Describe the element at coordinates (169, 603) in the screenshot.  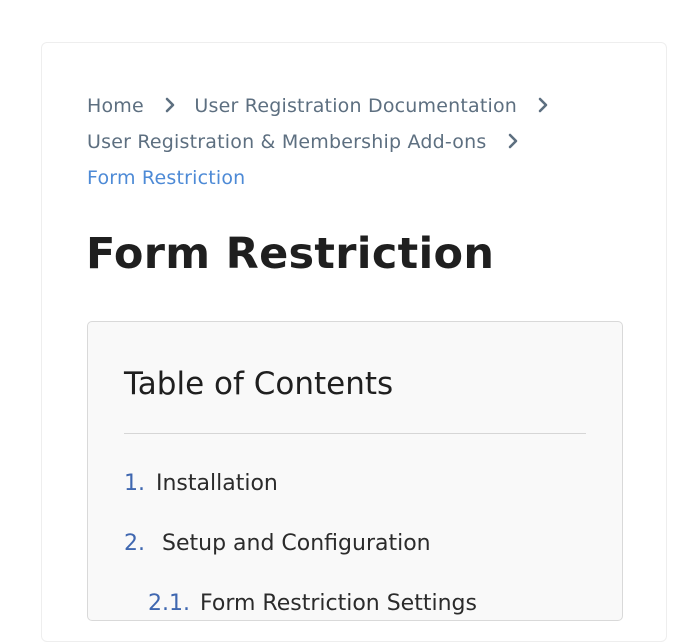
I see `toc-item-number: 2.1.` at that location.